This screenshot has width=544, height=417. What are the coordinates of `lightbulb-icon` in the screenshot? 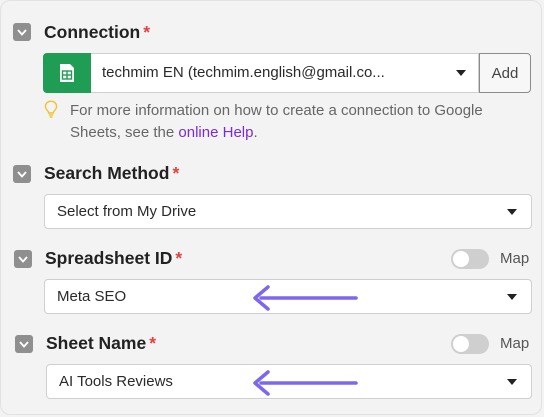 It's located at (51, 109).